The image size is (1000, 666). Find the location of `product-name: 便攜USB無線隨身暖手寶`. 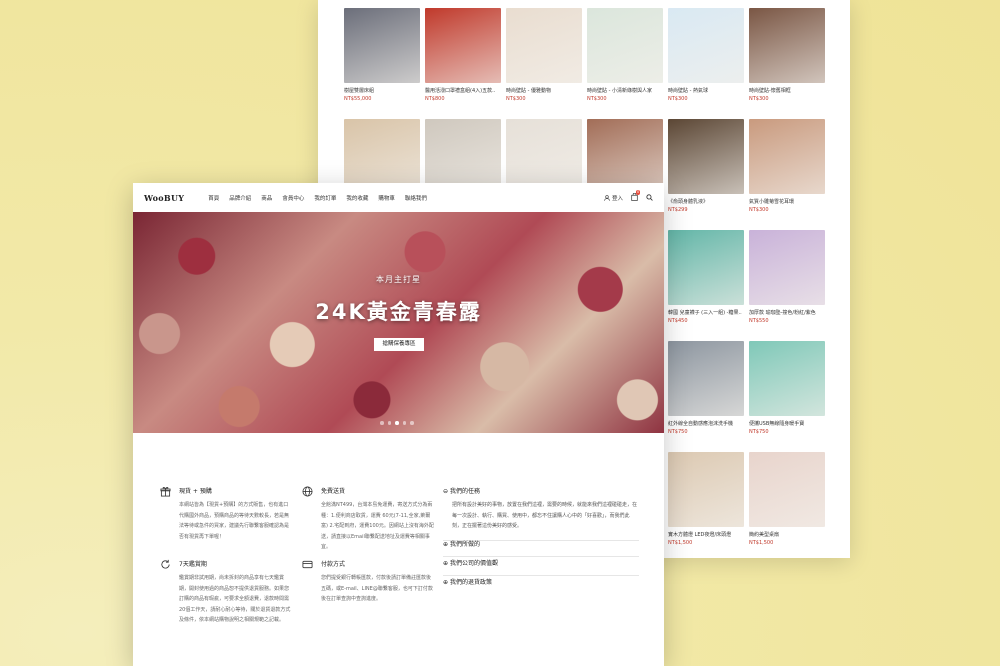

product-name: 便攜USB無線隨身暖手寶 is located at coordinates (787, 423).